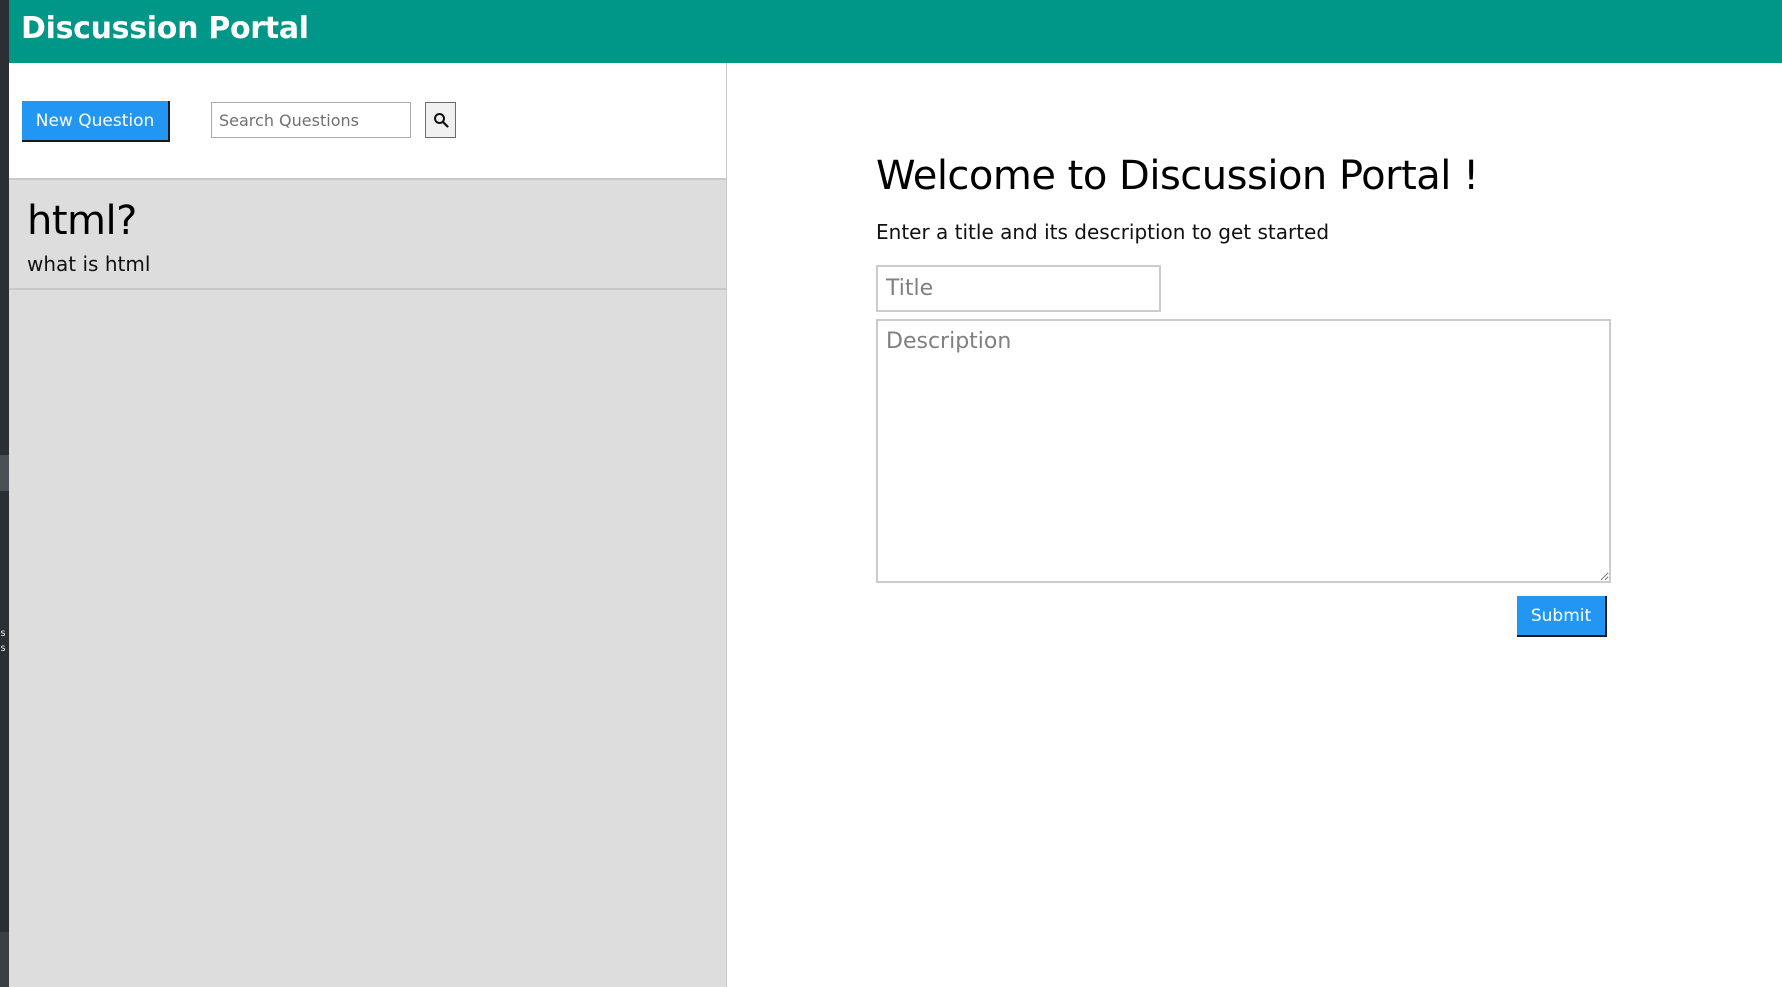 The height and width of the screenshot is (987, 1782). I want to click on app-header: Discussion Portal, so click(895, 31).